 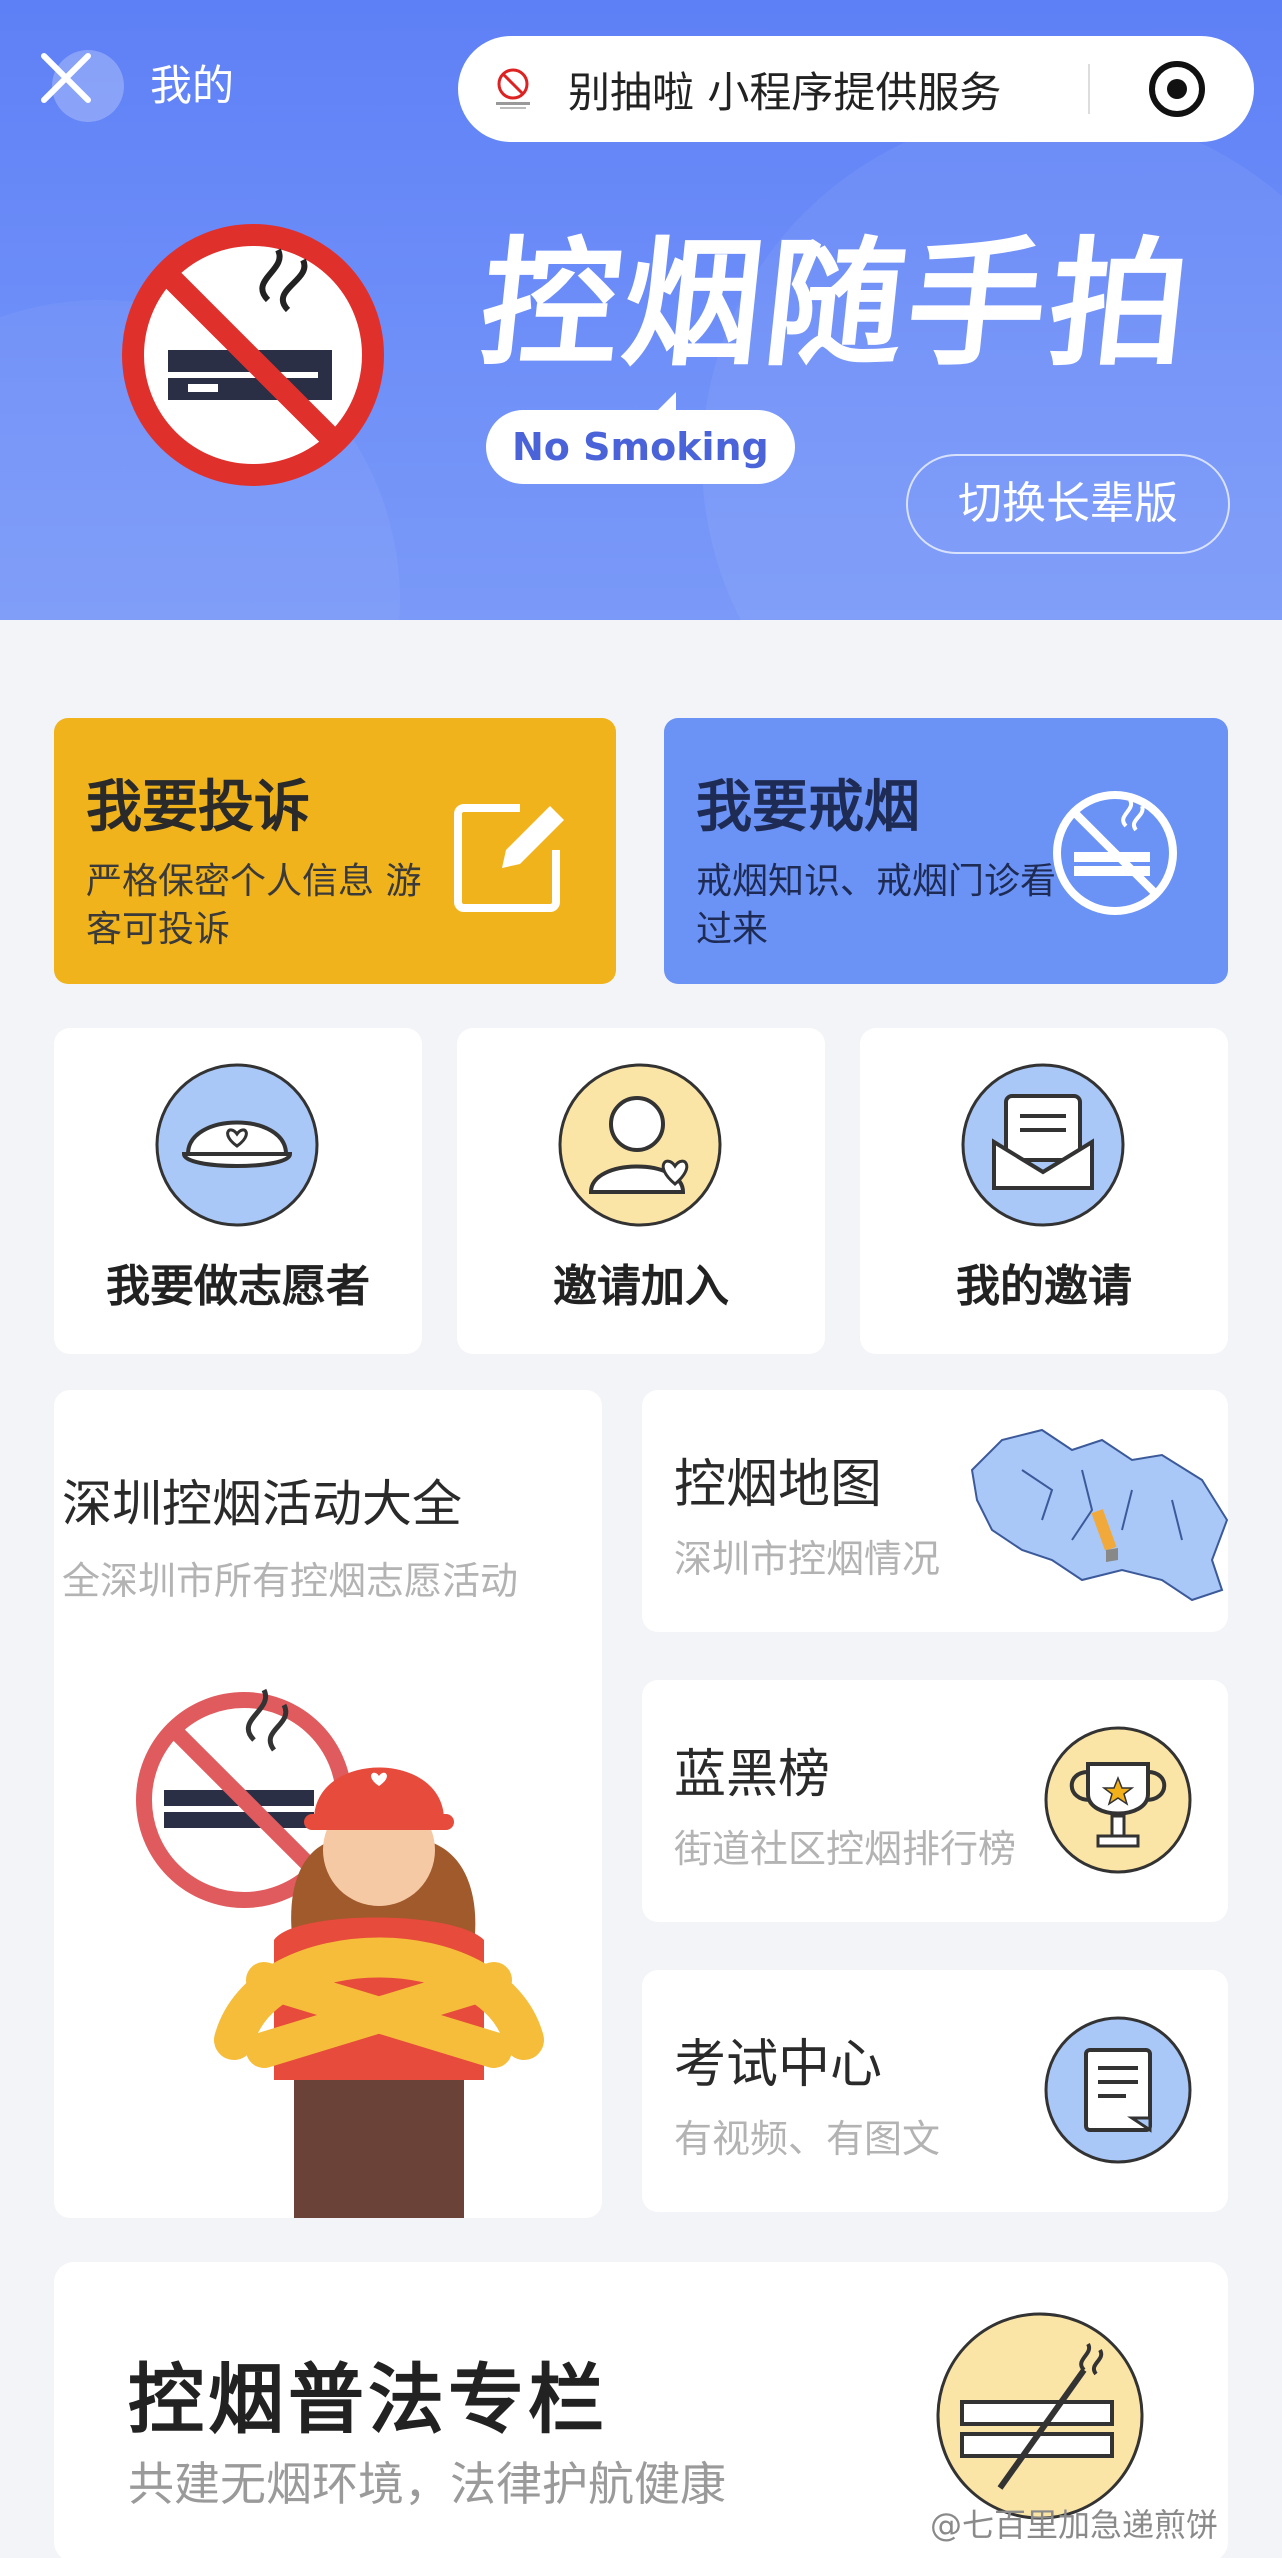 I want to click on smoke-control-map-card: 控烟地图 深圳市控烟情况, so click(x=935, y=1511).